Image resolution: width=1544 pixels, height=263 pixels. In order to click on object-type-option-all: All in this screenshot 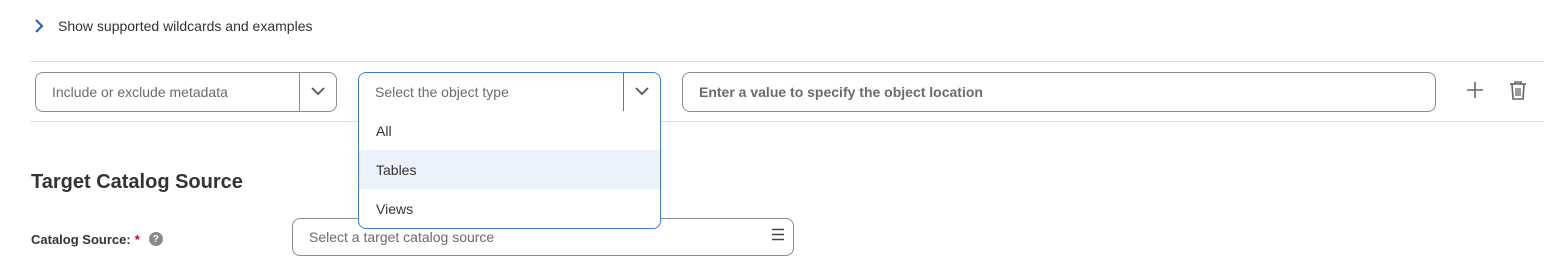, I will do `click(509, 130)`.